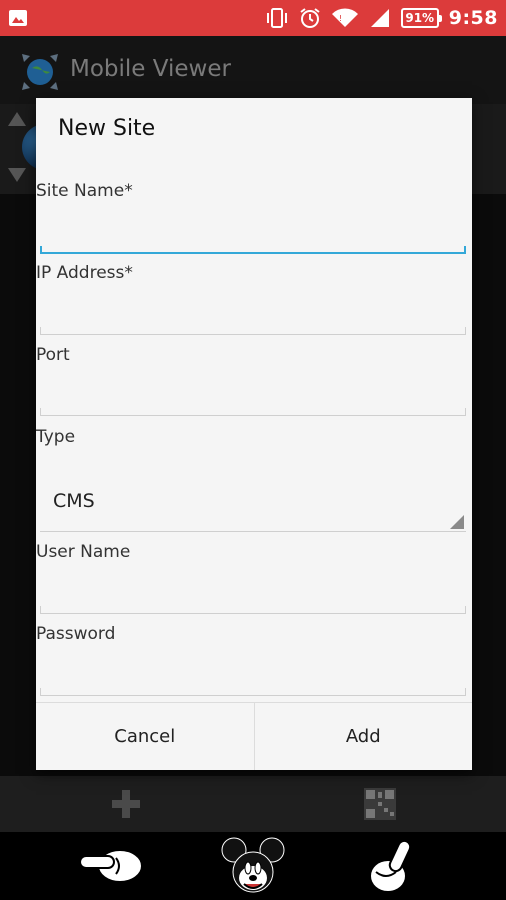 This screenshot has height=900, width=506. I want to click on ip-address-label: IP Address*, so click(84, 273).